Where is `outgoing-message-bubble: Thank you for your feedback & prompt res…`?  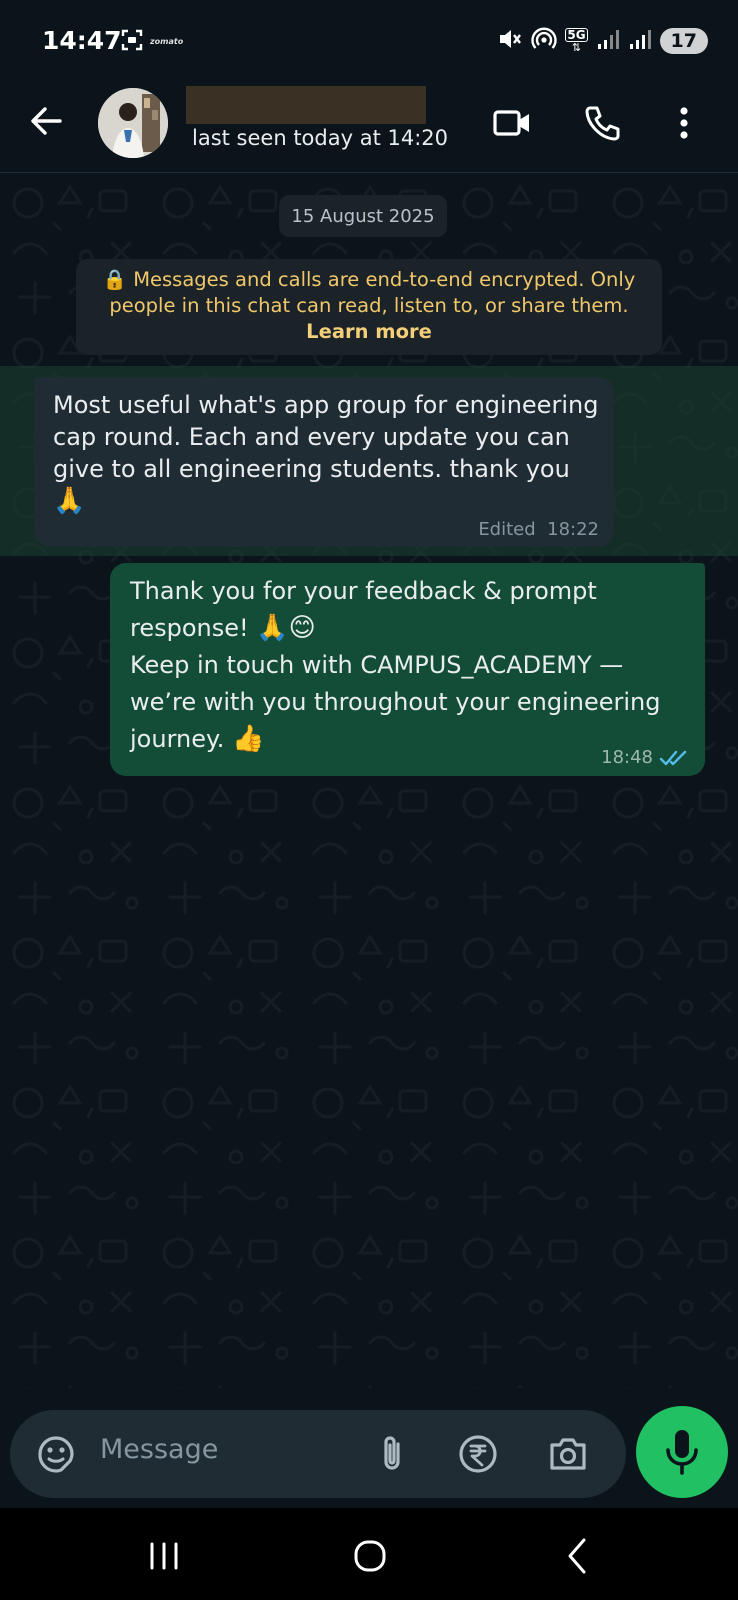
outgoing-message-bubble: Thank you for your feedback & prompt res… is located at coordinates (407, 669).